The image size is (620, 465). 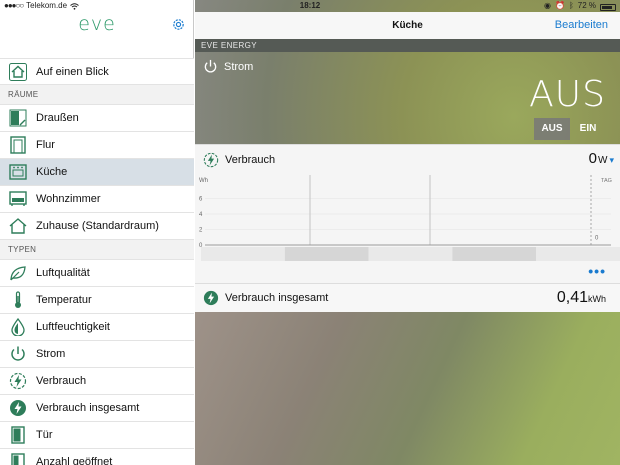 What do you see at coordinates (97, 300) in the screenshot?
I see `sidebar-item-temperatur: Temperatur` at bounding box center [97, 300].